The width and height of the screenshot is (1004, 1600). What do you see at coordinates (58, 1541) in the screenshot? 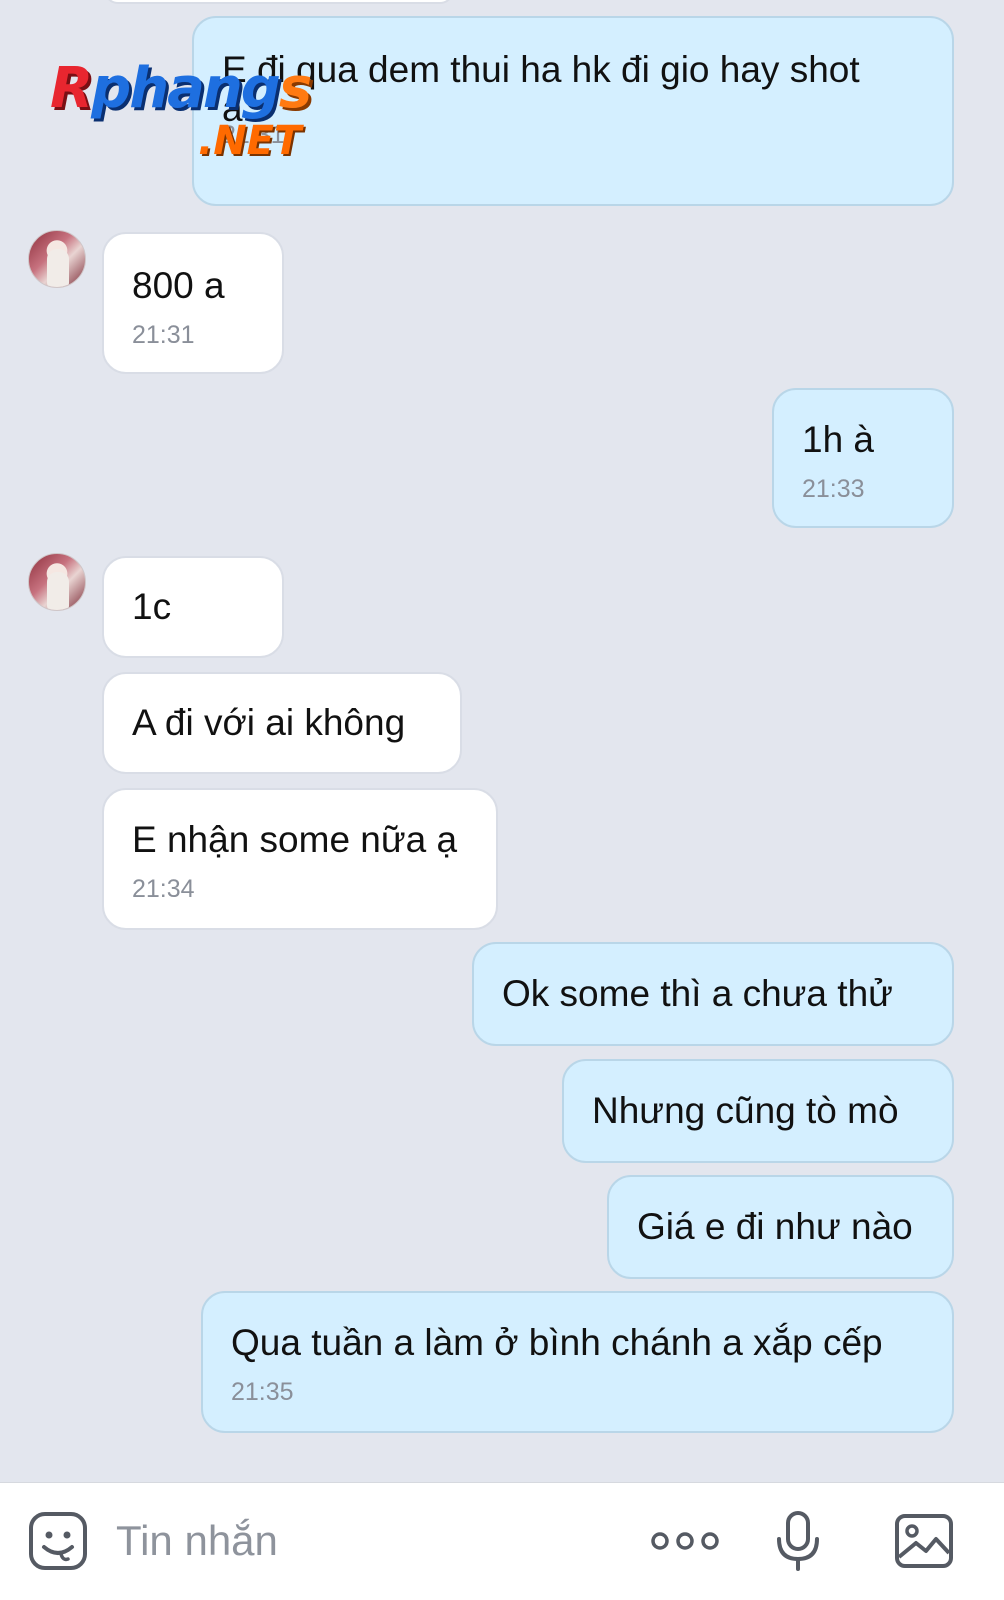
I see `sticker-smile-icon` at bounding box center [58, 1541].